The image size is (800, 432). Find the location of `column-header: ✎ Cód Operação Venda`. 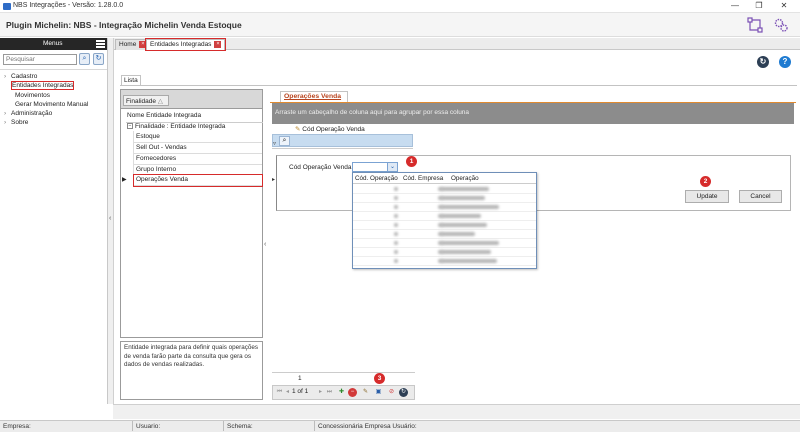

column-header: ✎ Cód Operação Venda is located at coordinates (343, 129).